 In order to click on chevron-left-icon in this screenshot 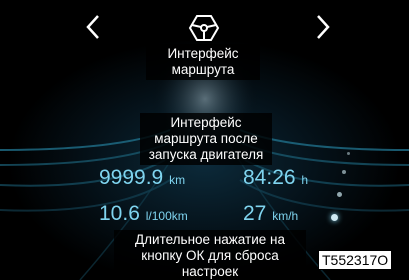, I will do `click(92, 27)`.